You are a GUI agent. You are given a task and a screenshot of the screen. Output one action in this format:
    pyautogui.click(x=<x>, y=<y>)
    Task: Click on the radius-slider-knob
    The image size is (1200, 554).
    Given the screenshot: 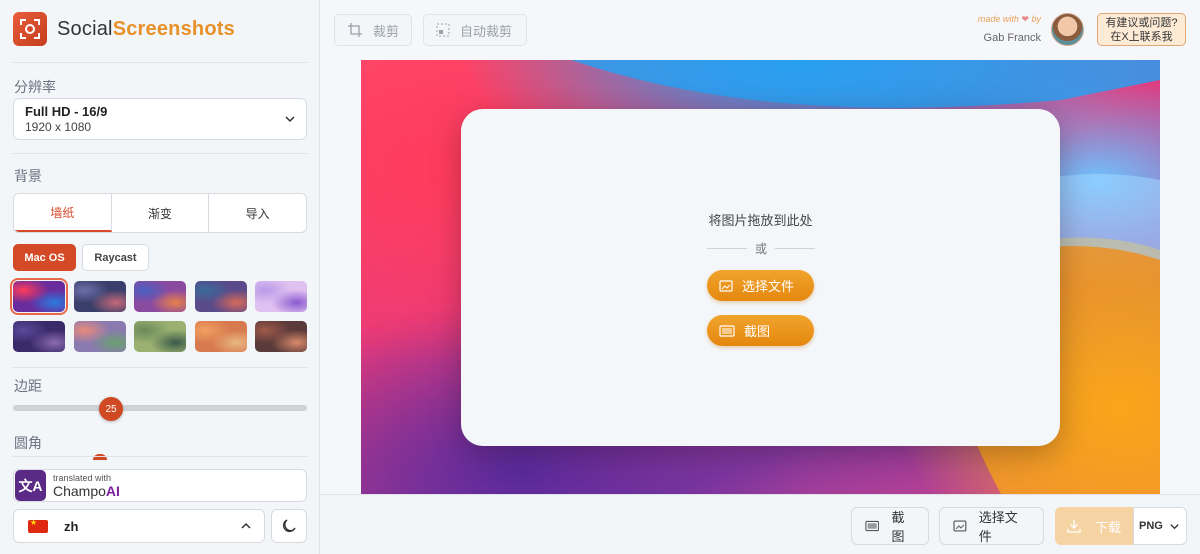 What is the action you would take?
    pyautogui.click(x=100, y=457)
    